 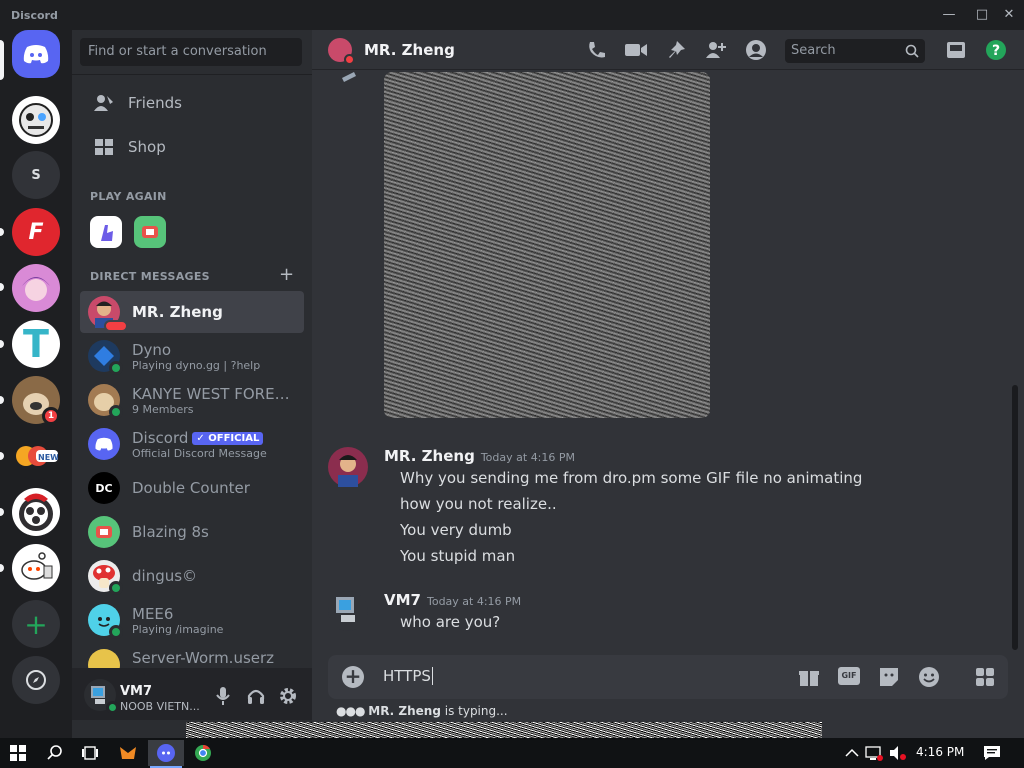 What do you see at coordinates (192, 532) in the screenshot?
I see `dm-item-blazing-8s: Blazing 8s` at bounding box center [192, 532].